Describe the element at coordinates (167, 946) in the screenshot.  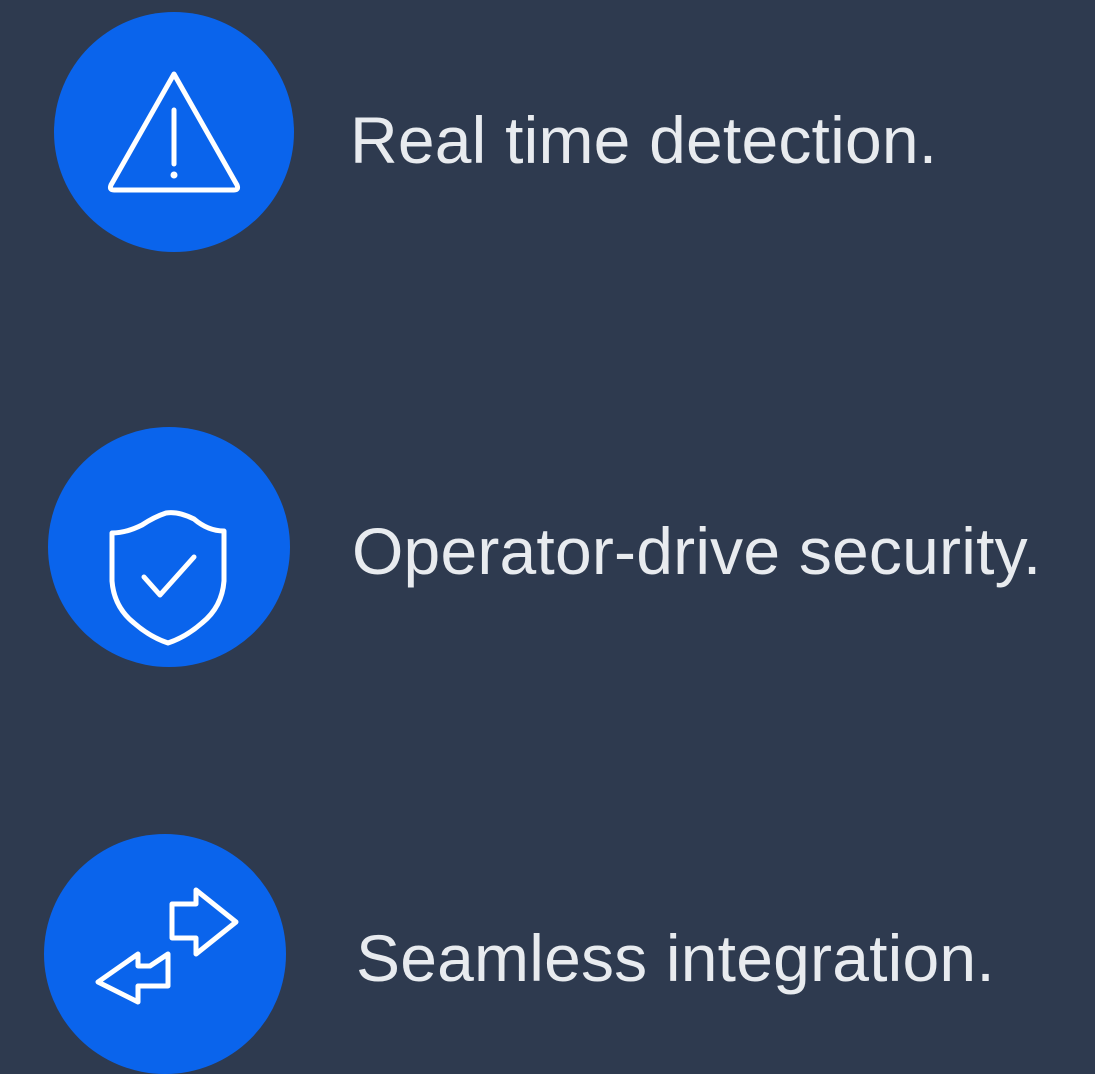
I see `swap-arrows-icon` at that location.